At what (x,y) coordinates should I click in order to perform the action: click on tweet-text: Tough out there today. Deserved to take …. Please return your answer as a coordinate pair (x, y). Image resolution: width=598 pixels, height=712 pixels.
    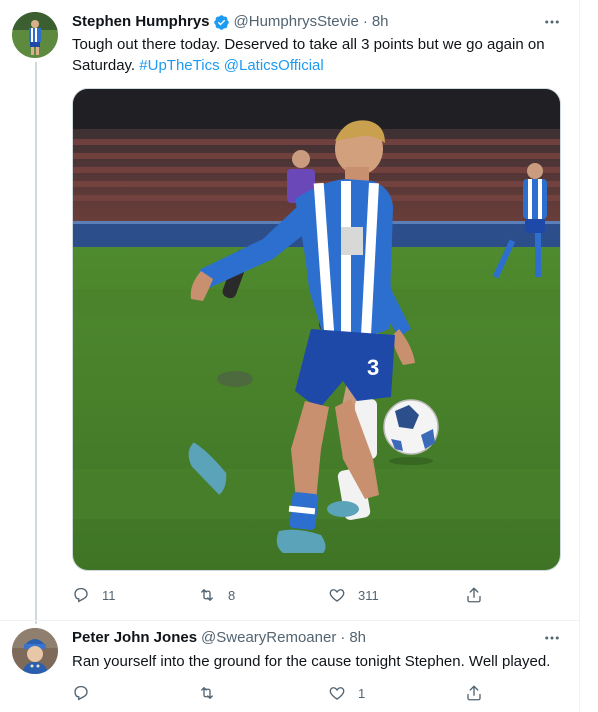
    Looking at the image, I should click on (312, 55).